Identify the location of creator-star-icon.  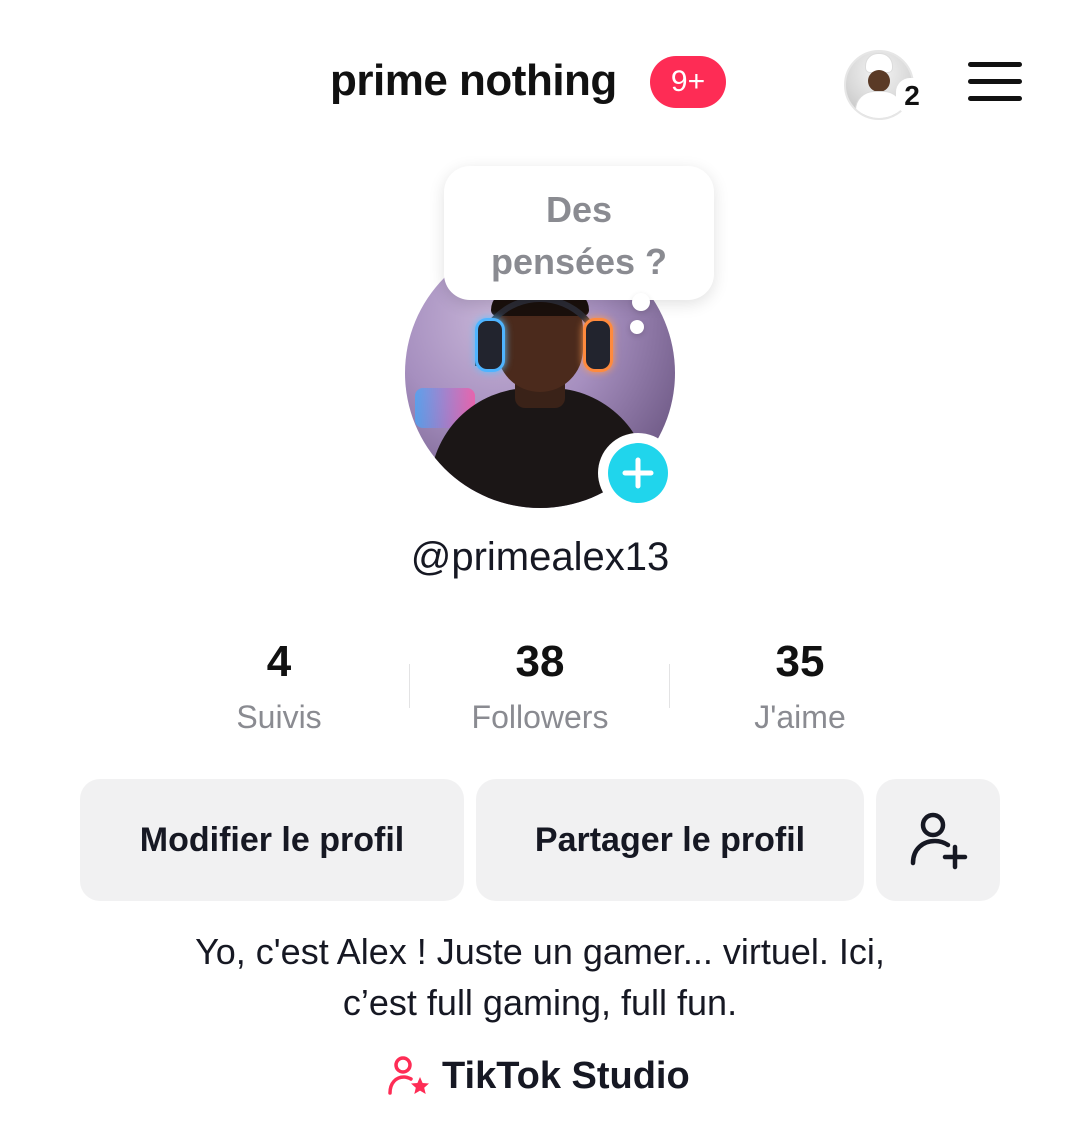
(408, 1075).